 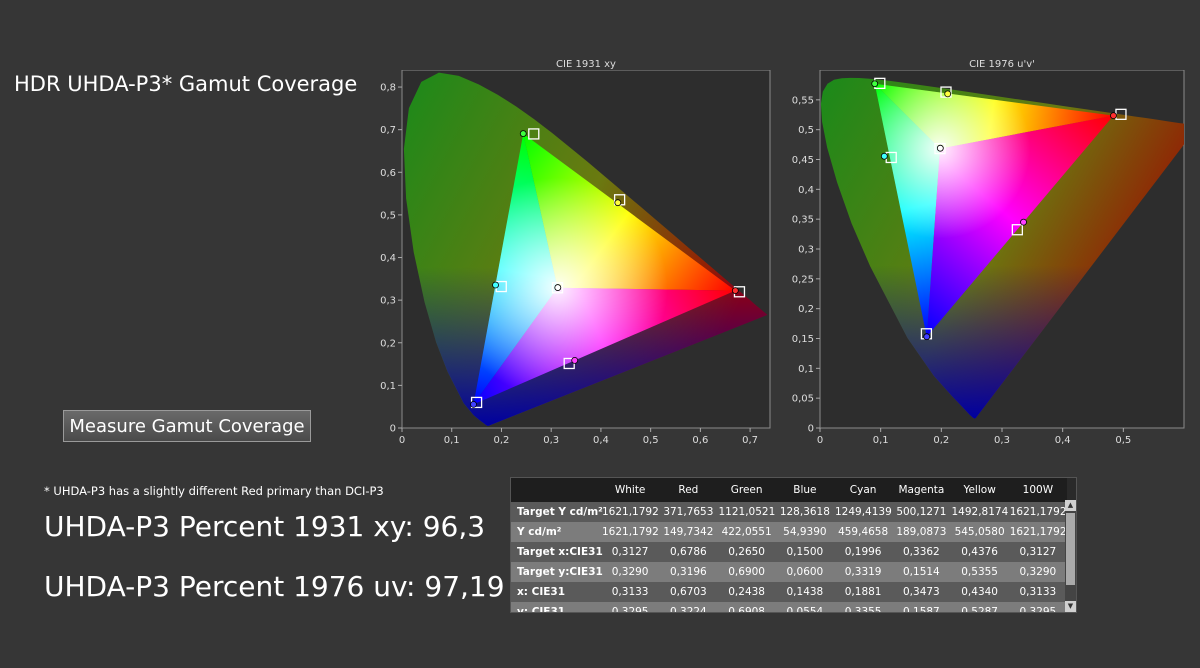 I want to click on table-cell: 0,6703, so click(x=688, y=592).